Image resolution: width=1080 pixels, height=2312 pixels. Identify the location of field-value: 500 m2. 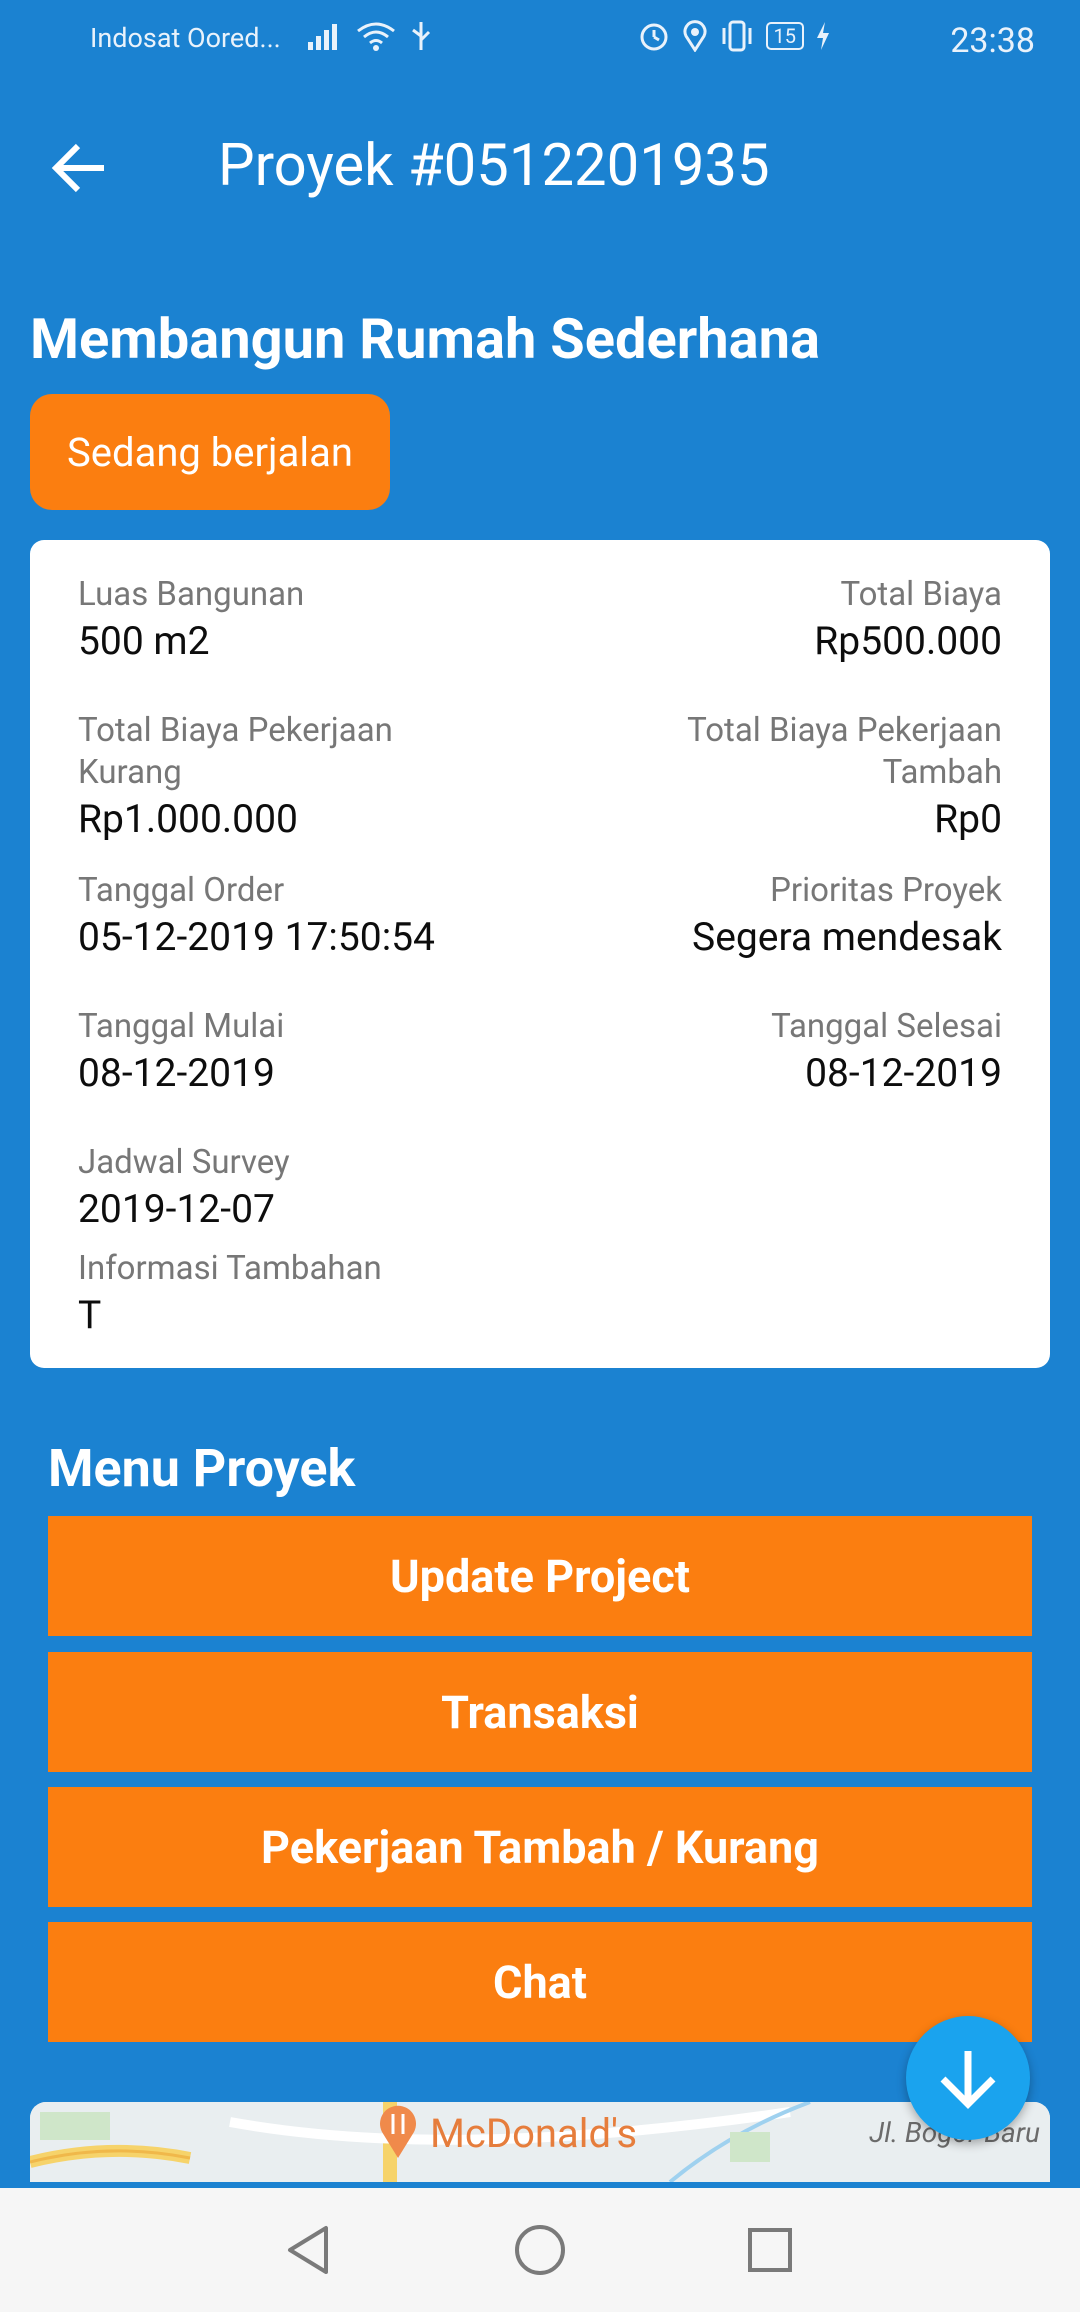
(144, 641).